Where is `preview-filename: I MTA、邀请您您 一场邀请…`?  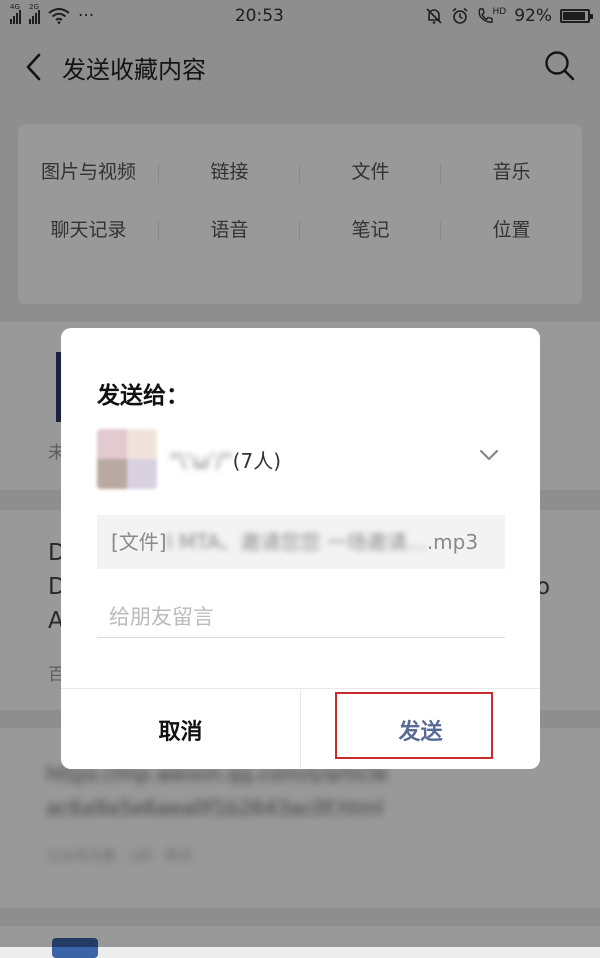
preview-filename: I MTA、邀请您您 一场邀请… is located at coordinates (296, 542).